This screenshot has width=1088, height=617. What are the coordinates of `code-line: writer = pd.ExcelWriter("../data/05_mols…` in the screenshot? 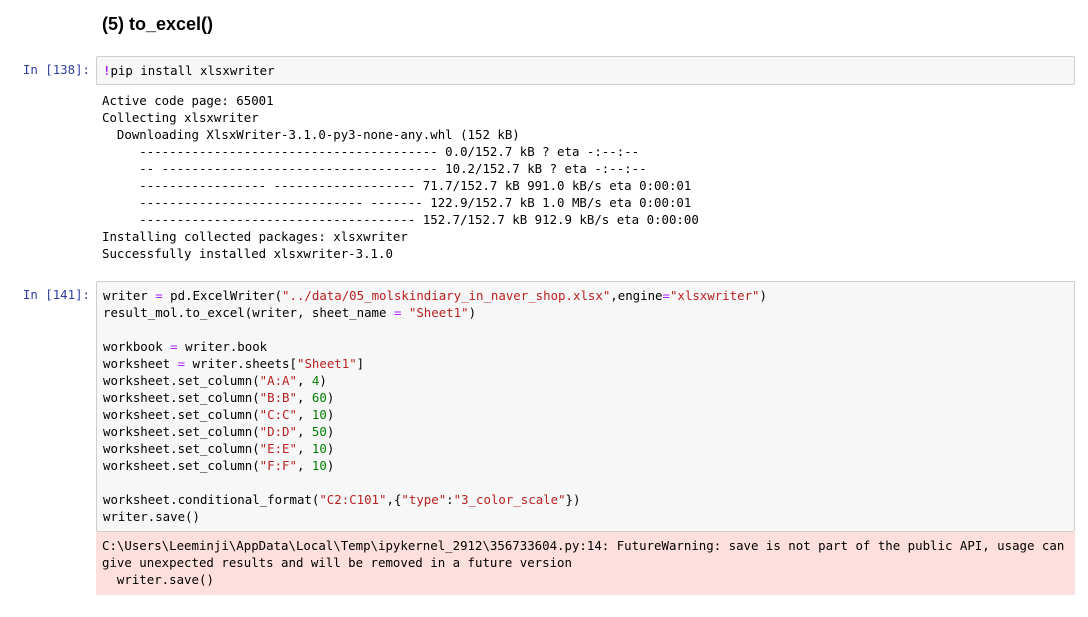 It's located at (585, 295).